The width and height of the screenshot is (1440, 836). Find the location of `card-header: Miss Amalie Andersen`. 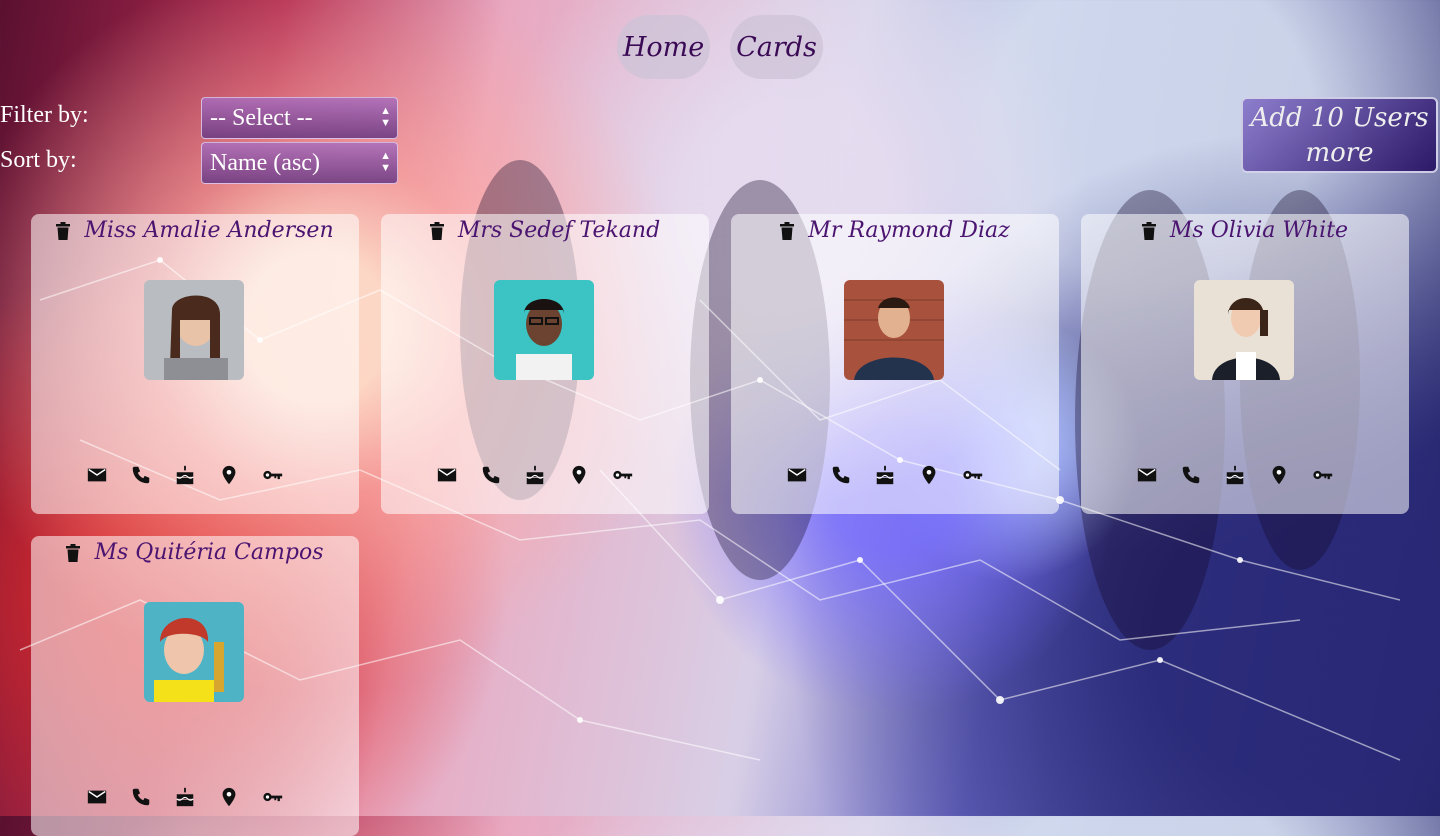

card-header: Miss Amalie Andersen is located at coordinates (195, 230).